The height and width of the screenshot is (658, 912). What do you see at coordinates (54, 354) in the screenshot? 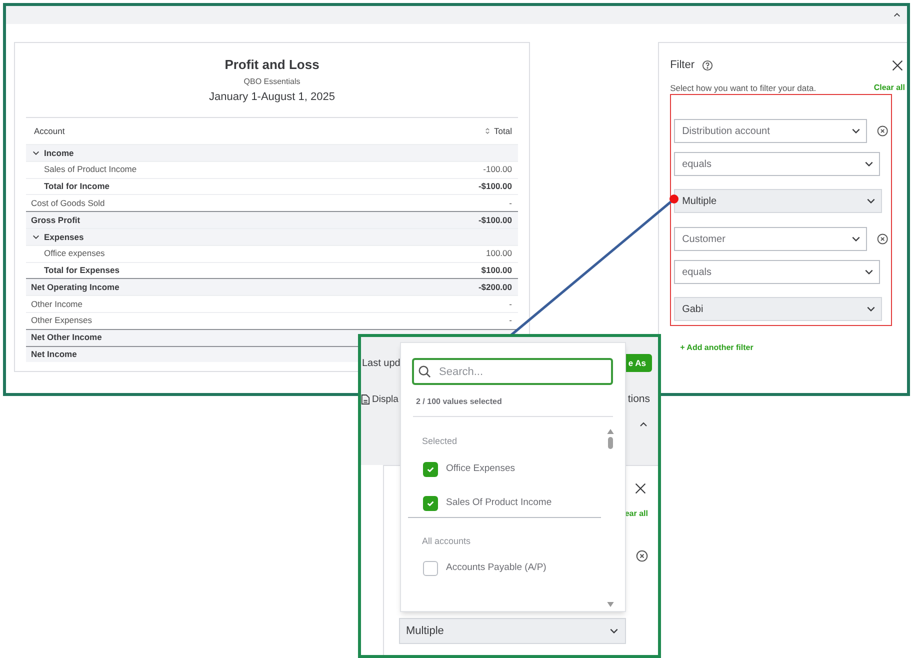
I see `account-label: Net Income` at bounding box center [54, 354].